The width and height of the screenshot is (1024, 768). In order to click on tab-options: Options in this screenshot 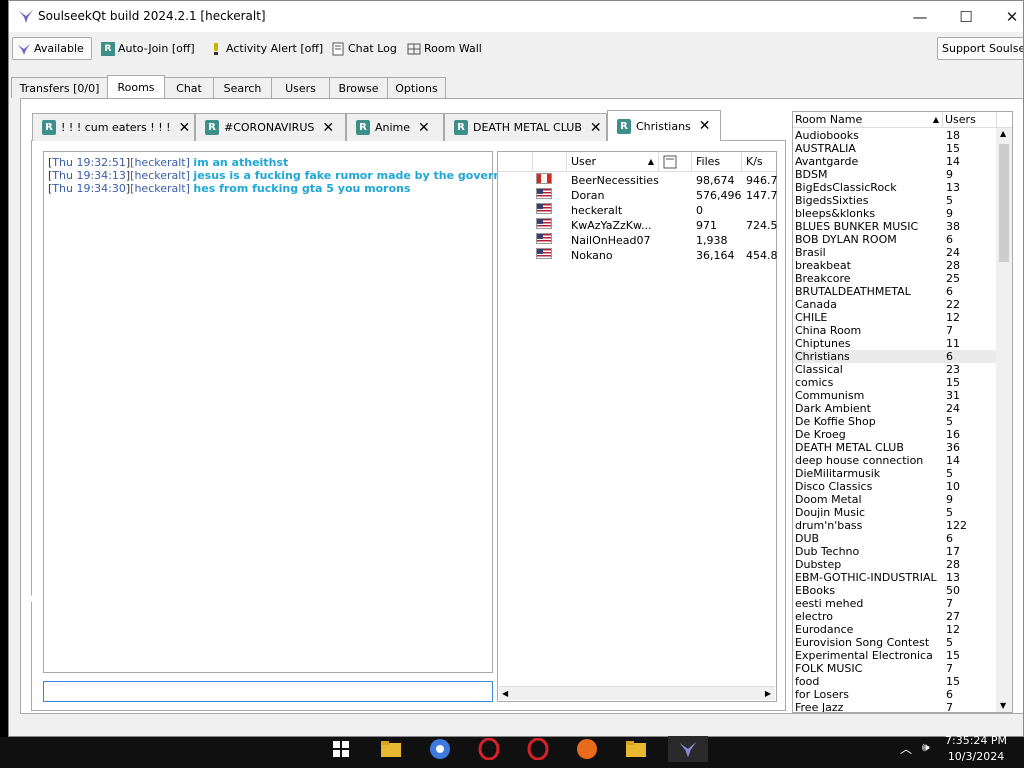, I will do `click(416, 87)`.